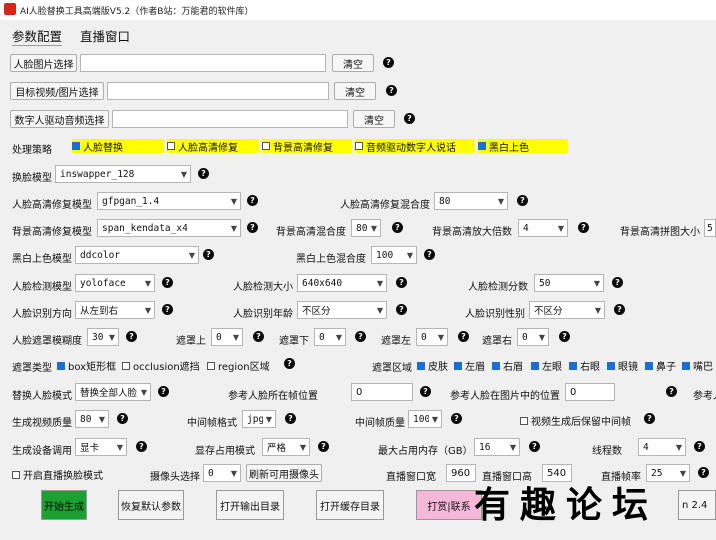 The width and height of the screenshot is (716, 540). What do you see at coordinates (507, 365) in the screenshot?
I see `mask-region-right-brow-checkbox: 右眉` at bounding box center [507, 365].